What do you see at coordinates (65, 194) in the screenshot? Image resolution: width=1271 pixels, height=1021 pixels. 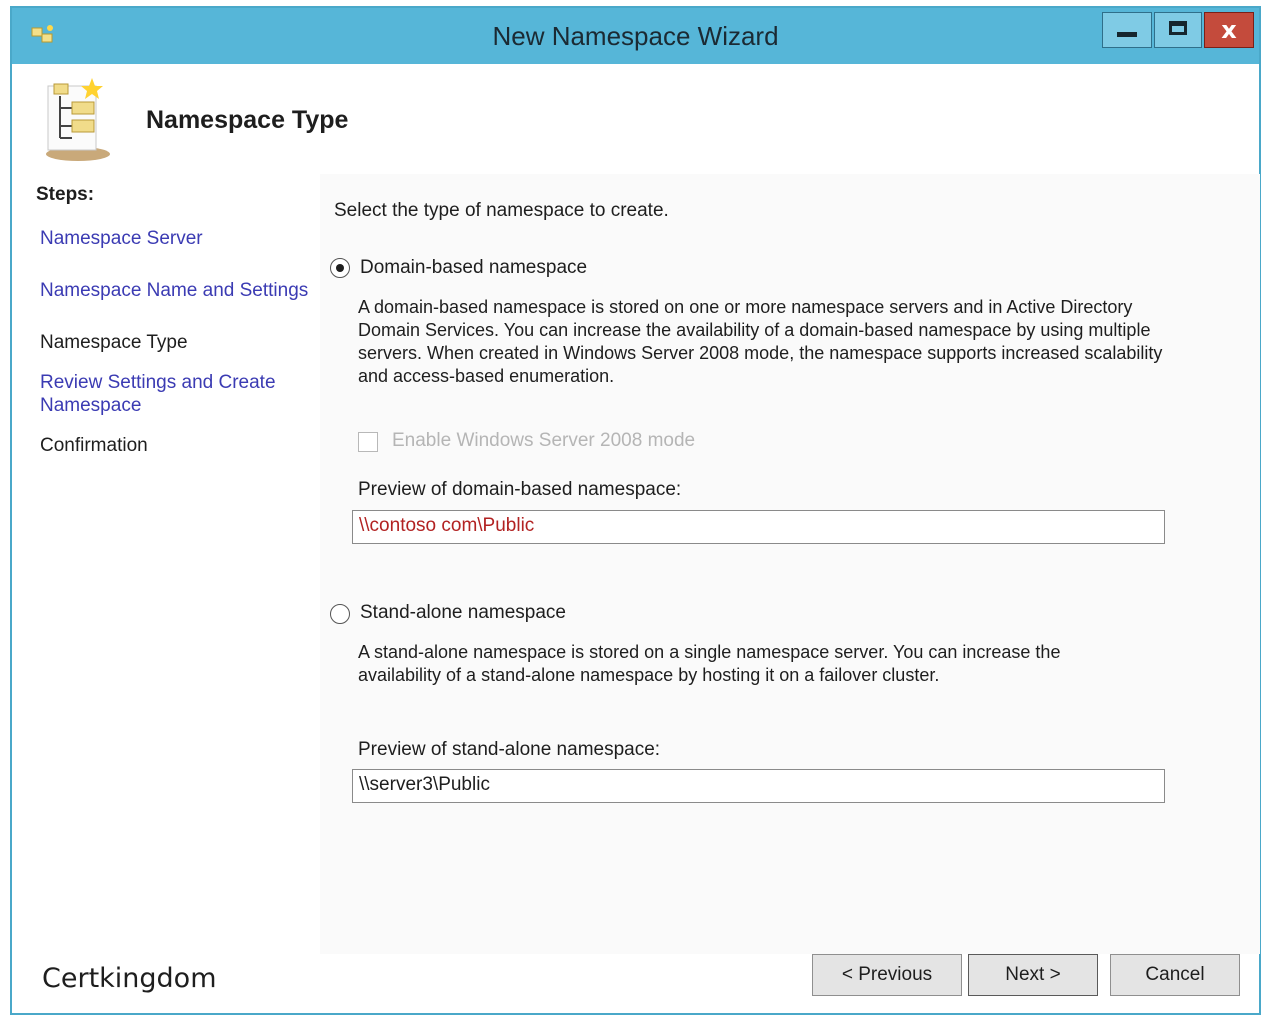 I see `steps-heading: Steps:` at bounding box center [65, 194].